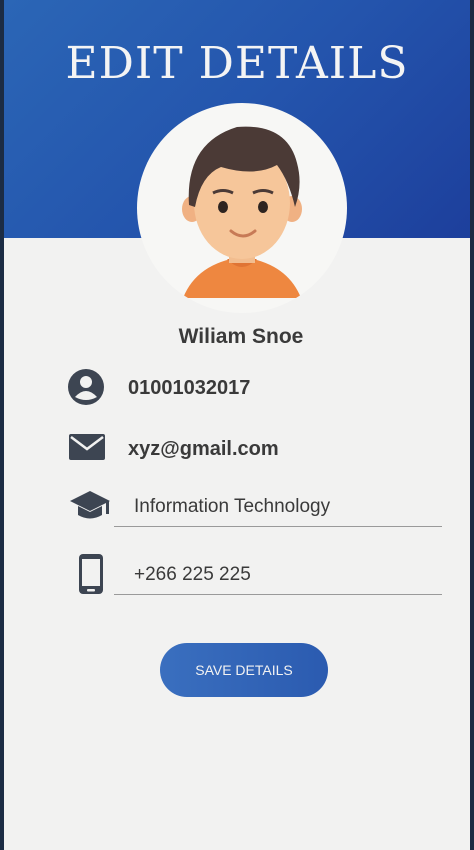 The width and height of the screenshot is (474, 850). I want to click on mobile-value: +266 225 225, so click(192, 574).